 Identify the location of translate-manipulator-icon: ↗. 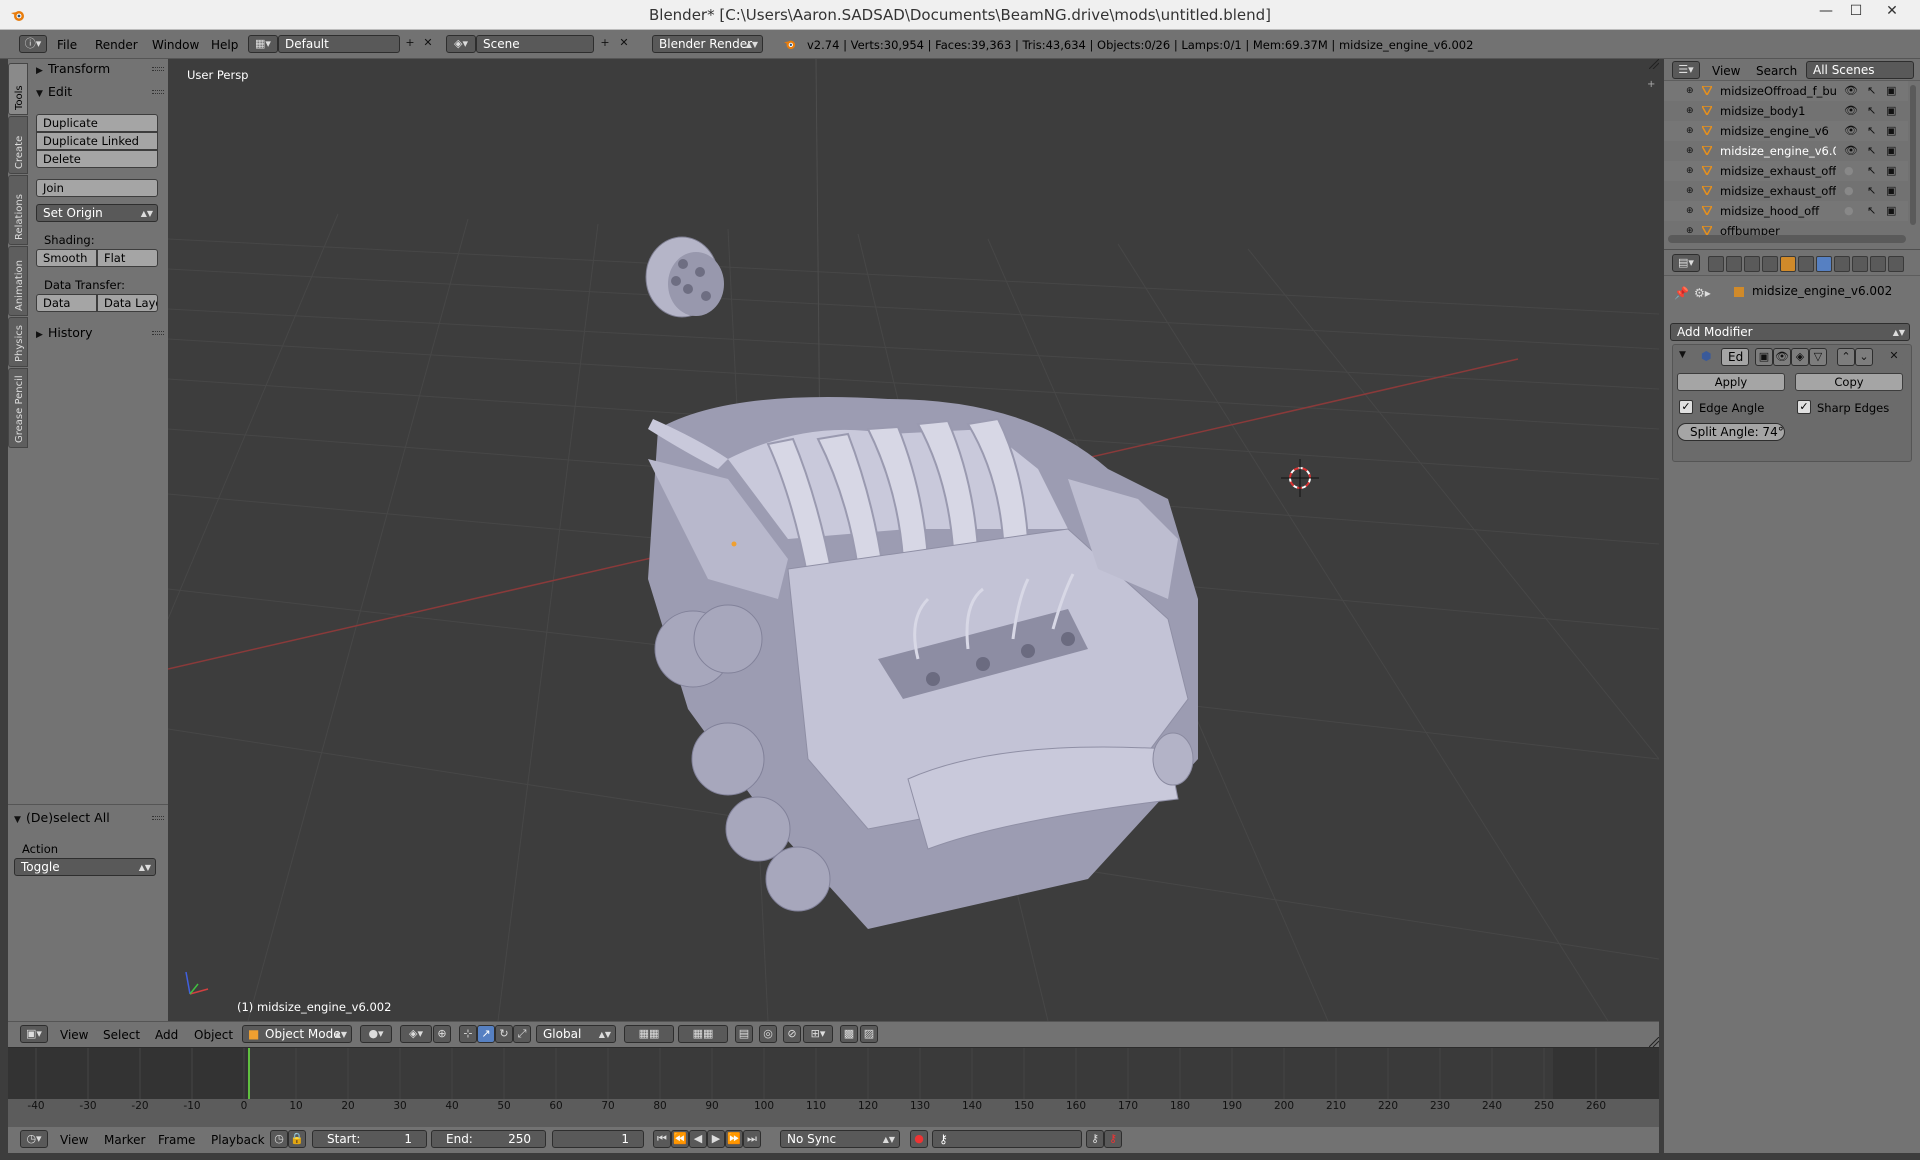
(486, 1034).